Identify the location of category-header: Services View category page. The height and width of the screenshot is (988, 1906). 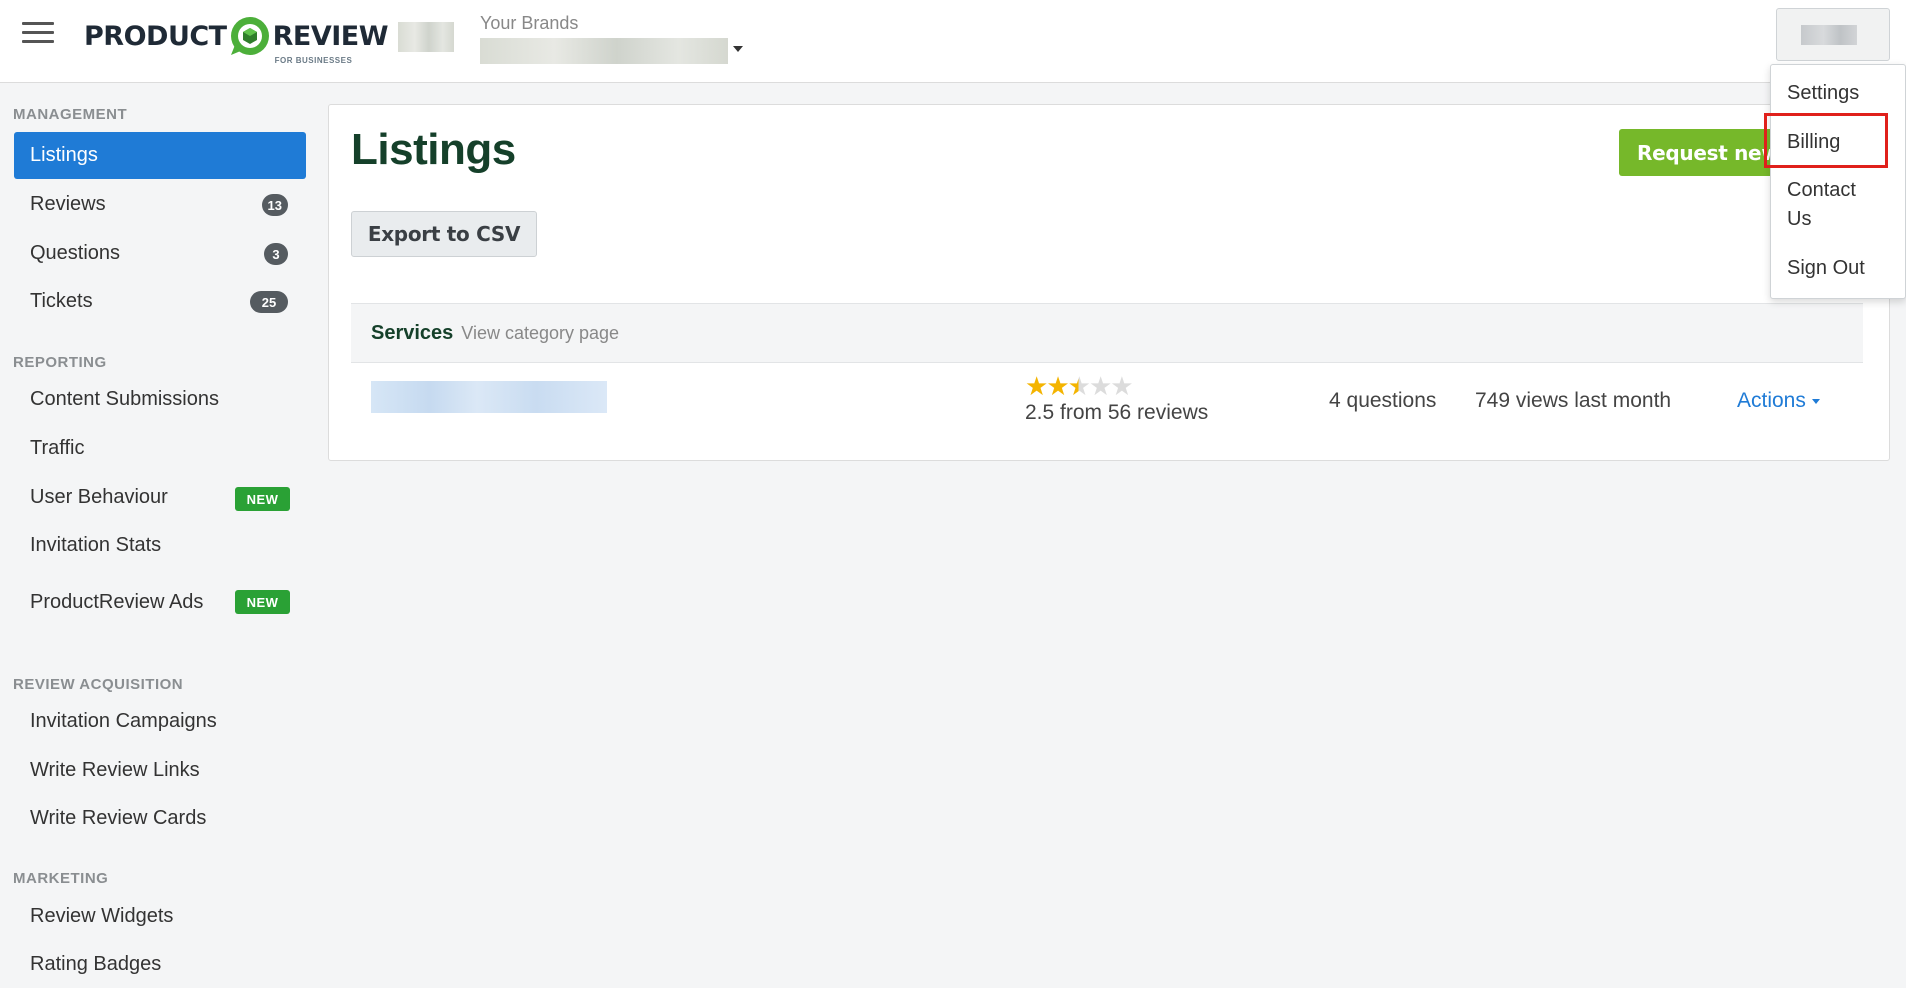
(1107, 333).